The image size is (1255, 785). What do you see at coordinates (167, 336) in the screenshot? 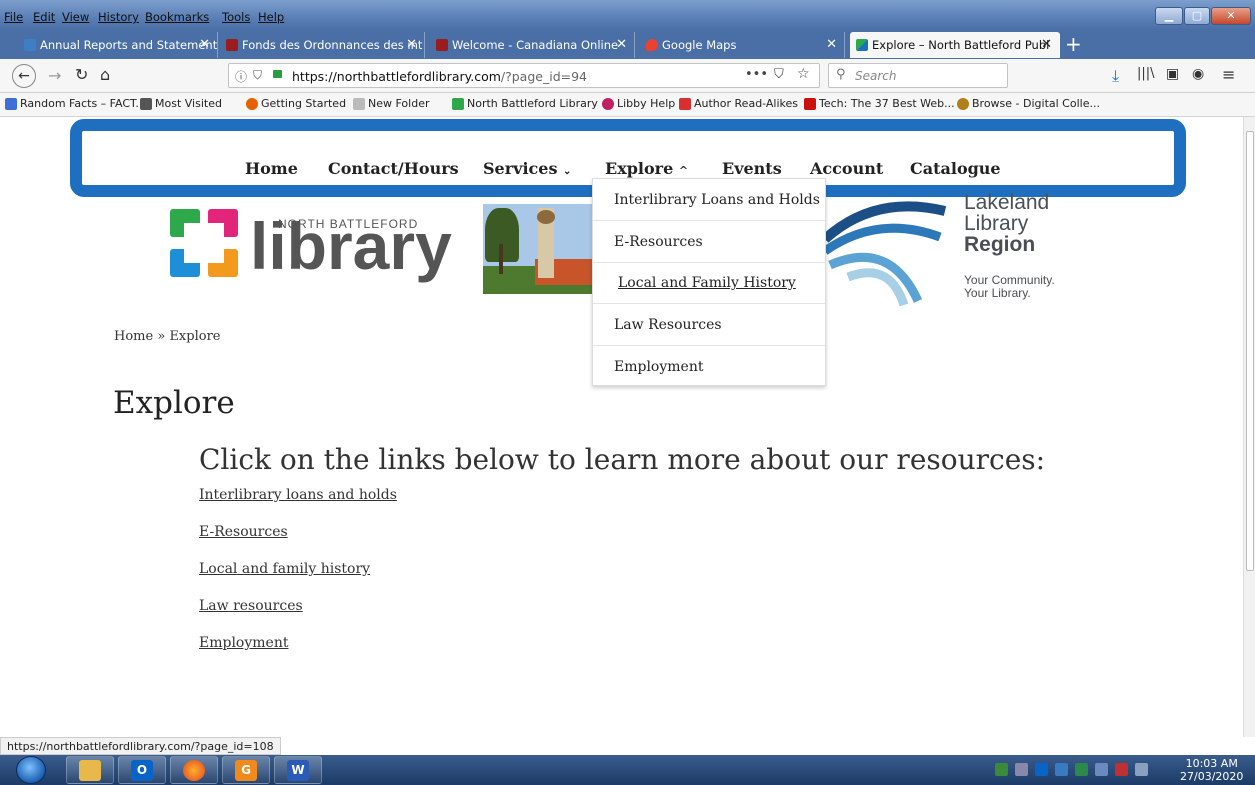
I see `breadcrumb: Home » Explore` at bounding box center [167, 336].